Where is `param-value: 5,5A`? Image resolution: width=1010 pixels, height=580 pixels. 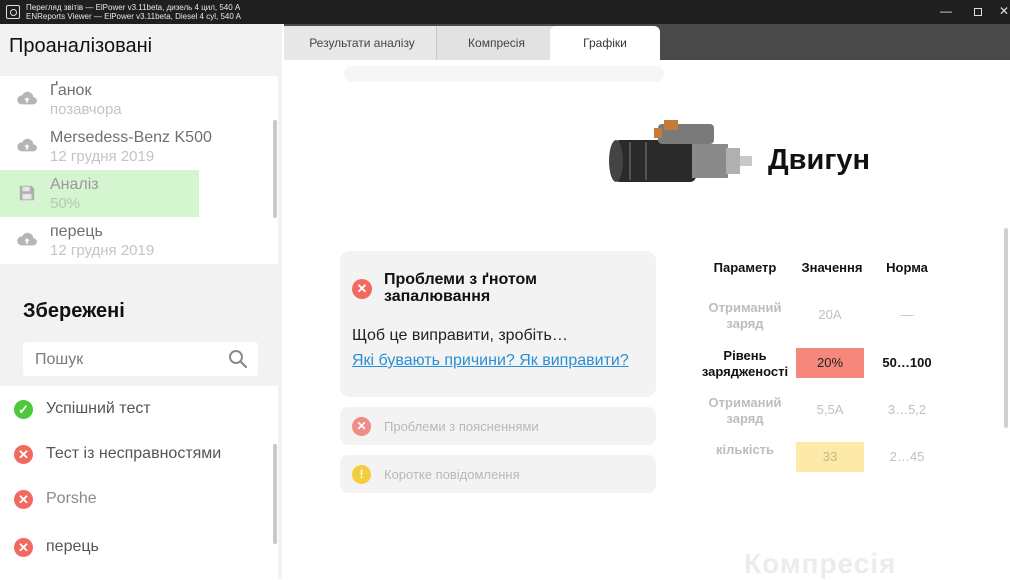
param-value: 5,5A is located at coordinates (830, 409).